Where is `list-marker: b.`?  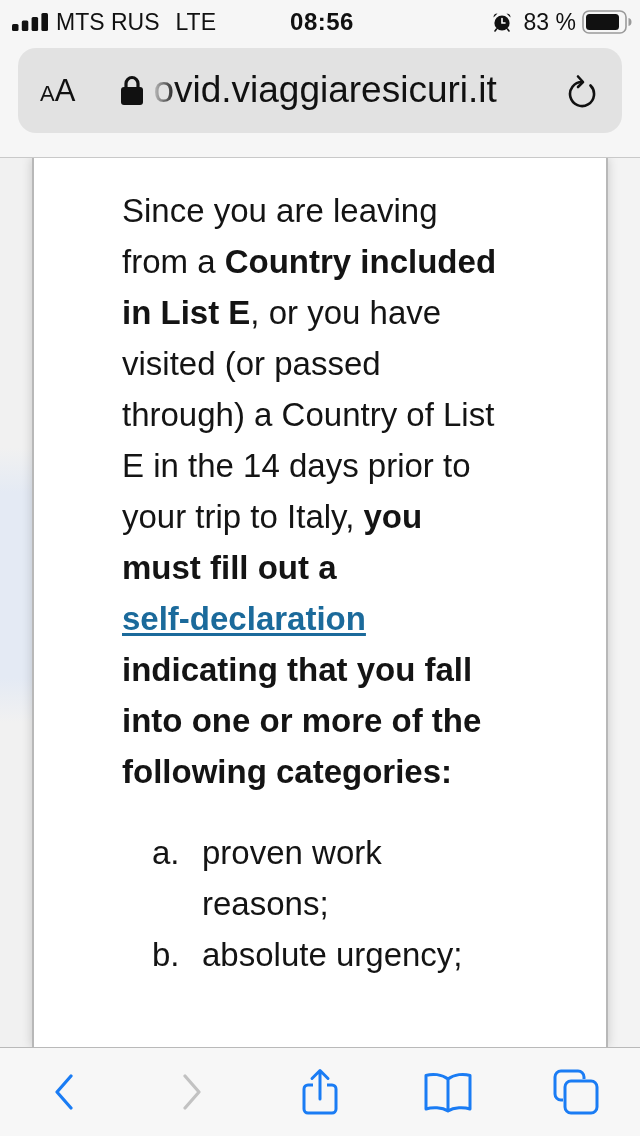 list-marker: b. is located at coordinates (166, 955).